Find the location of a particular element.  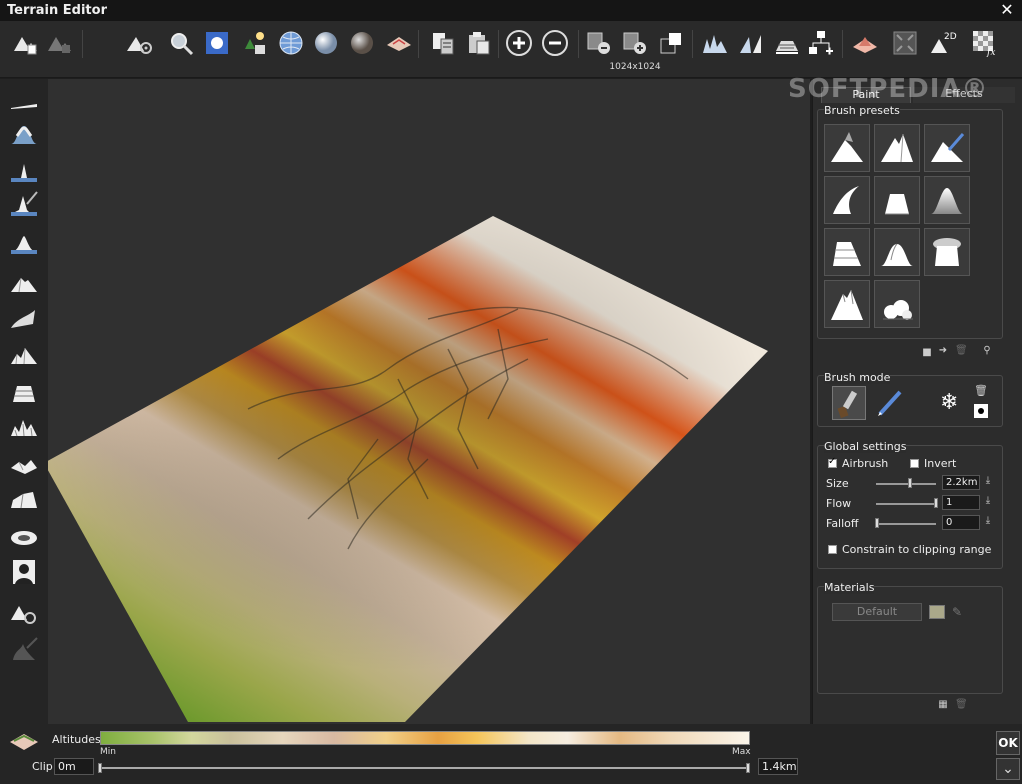

ridge-tool-icon is located at coordinates (24, 320).